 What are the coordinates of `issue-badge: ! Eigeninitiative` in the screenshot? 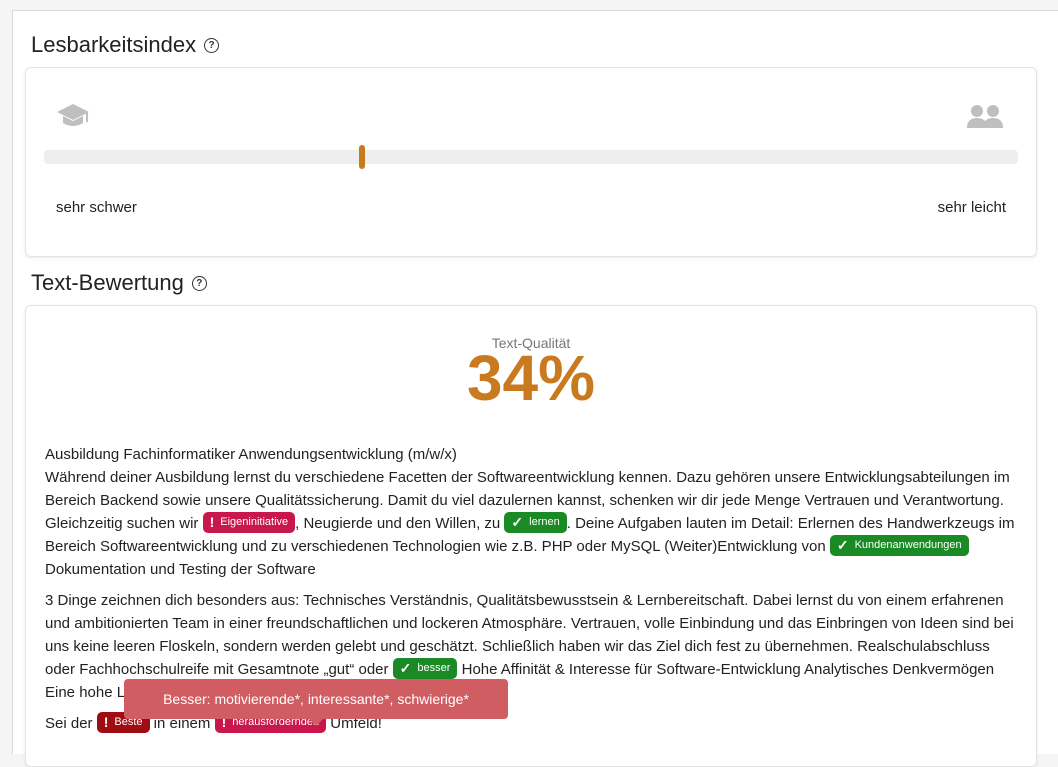 It's located at (249, 522).